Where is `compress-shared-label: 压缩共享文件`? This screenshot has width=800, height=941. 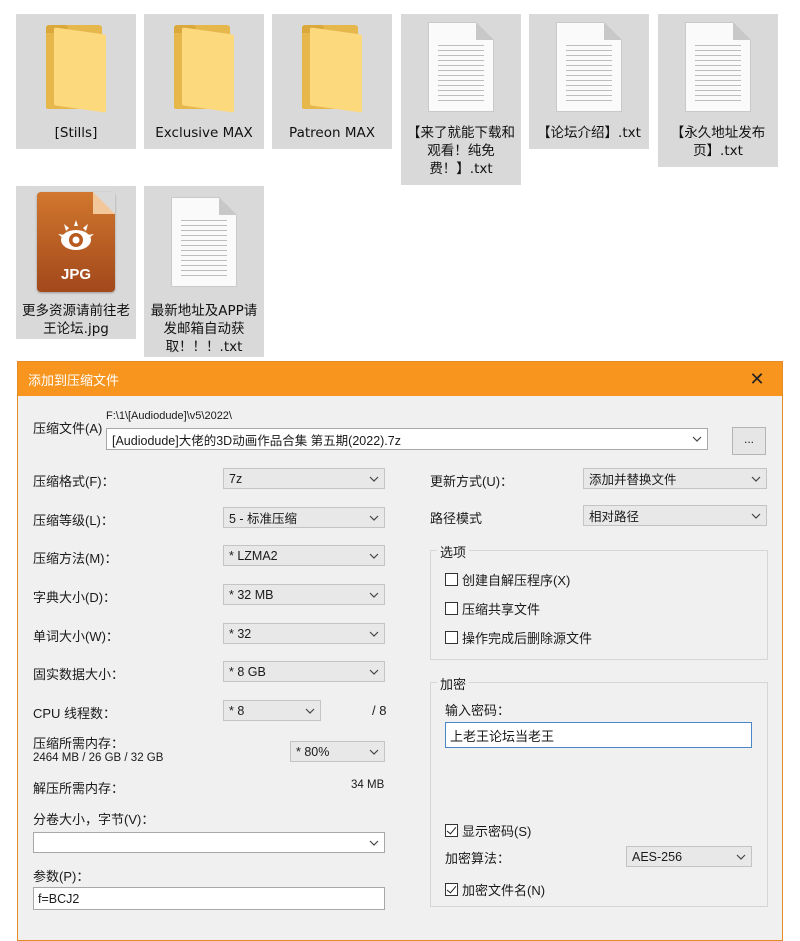
compress-shared-label: 压缩共享文件 is located at coordinates (501, 609).